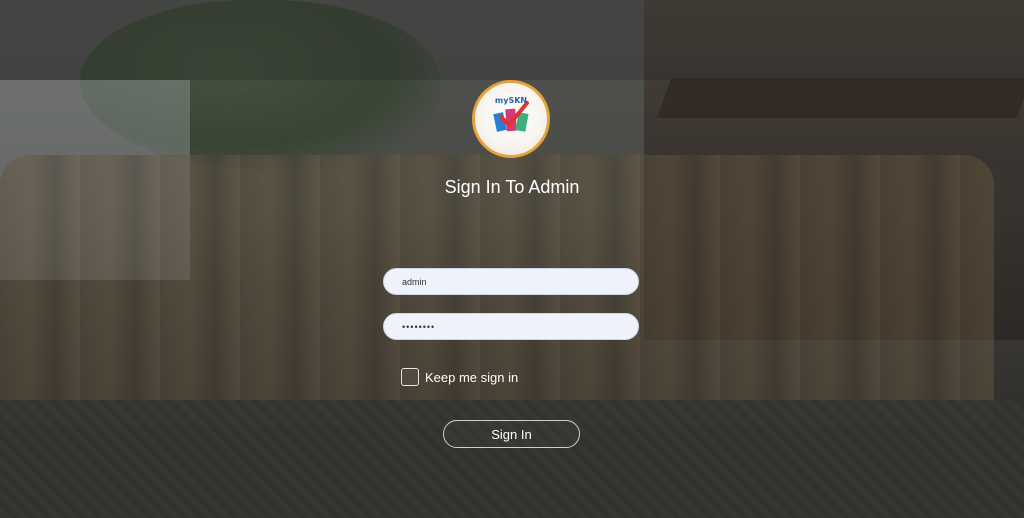 The width and height of the screenshot is (1024, 518). What do you see at coordinates (511, 100) in the screenshot?
I see `logo-text: mySKN` at bounding box center [511, 100].